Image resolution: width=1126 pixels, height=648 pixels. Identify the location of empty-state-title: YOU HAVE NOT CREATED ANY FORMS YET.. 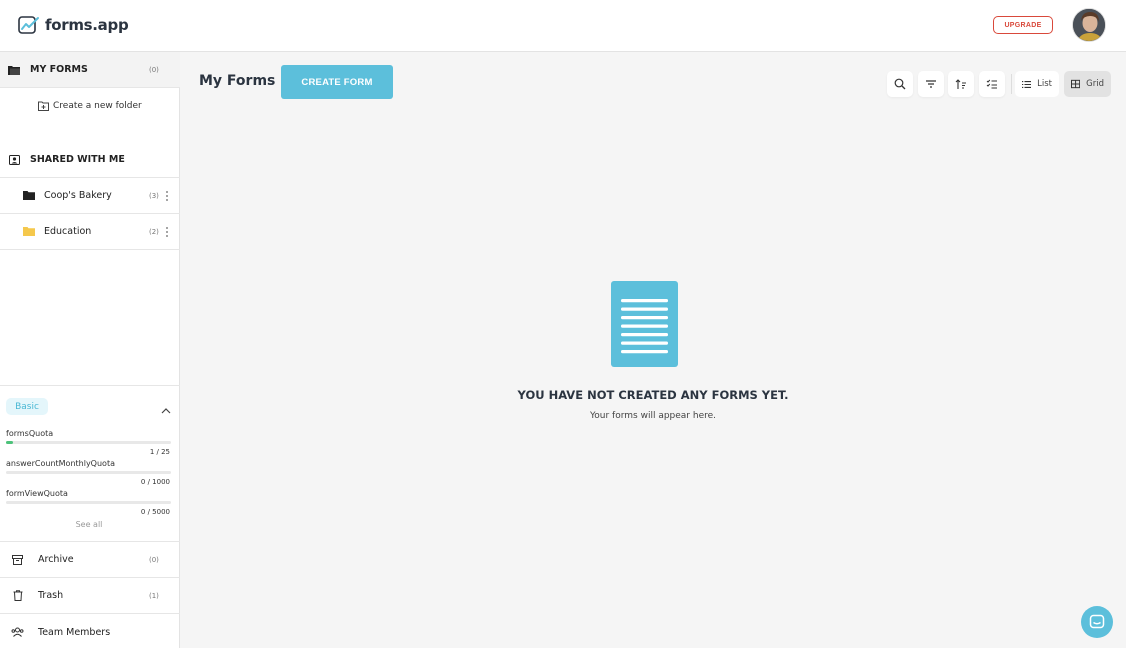
(653, 395).